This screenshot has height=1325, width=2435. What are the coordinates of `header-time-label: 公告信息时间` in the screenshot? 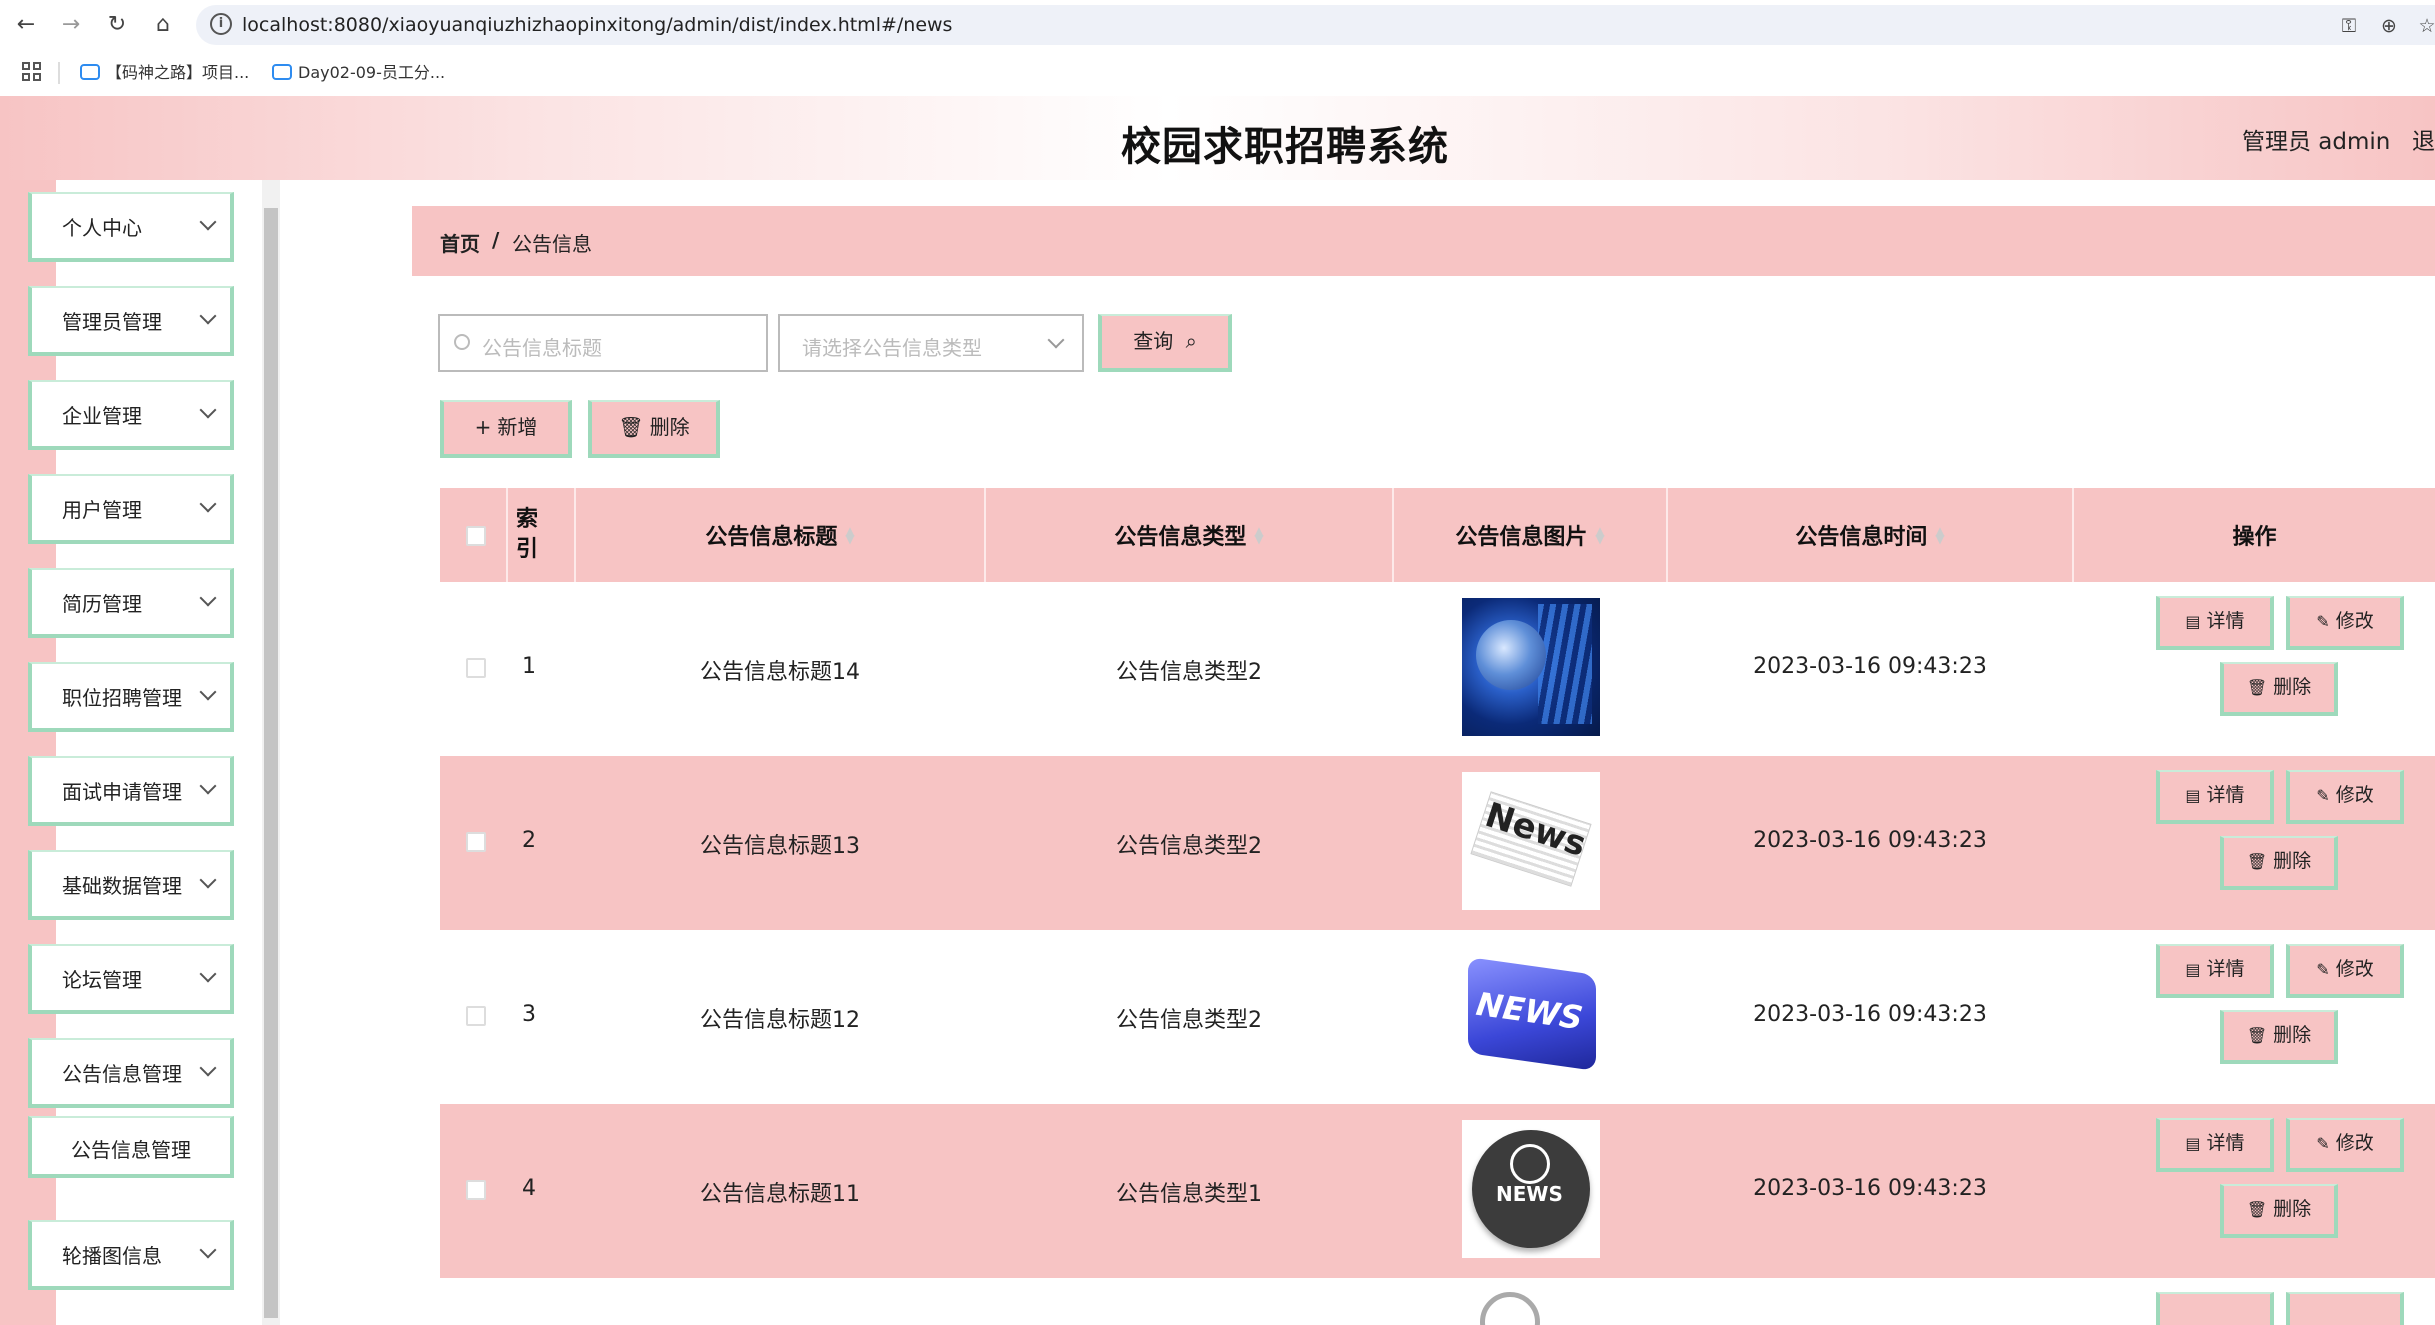 It's located at (1861, 537).